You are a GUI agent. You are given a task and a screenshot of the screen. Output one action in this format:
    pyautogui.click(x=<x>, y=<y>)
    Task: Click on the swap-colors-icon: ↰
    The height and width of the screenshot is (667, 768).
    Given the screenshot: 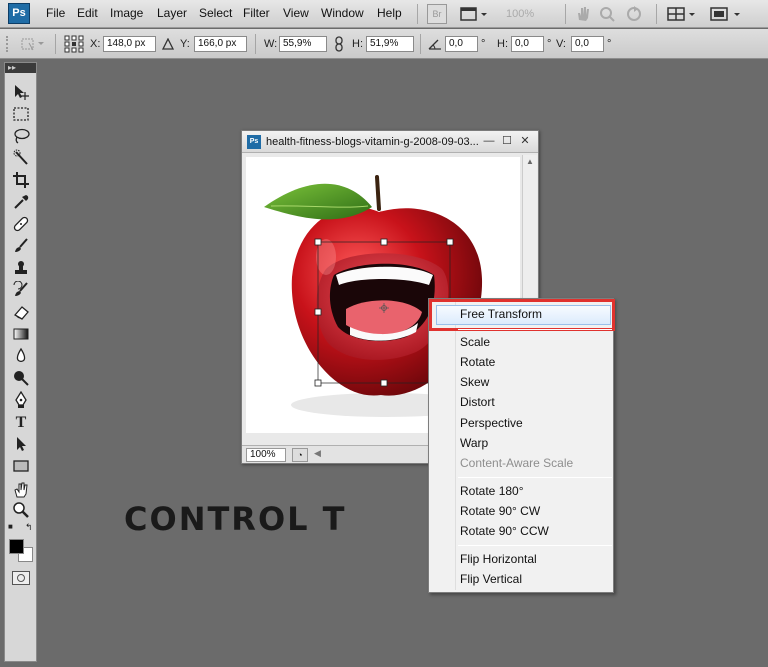 What is the action you would take?
    pyautogui.click(x=29, y=527)
    